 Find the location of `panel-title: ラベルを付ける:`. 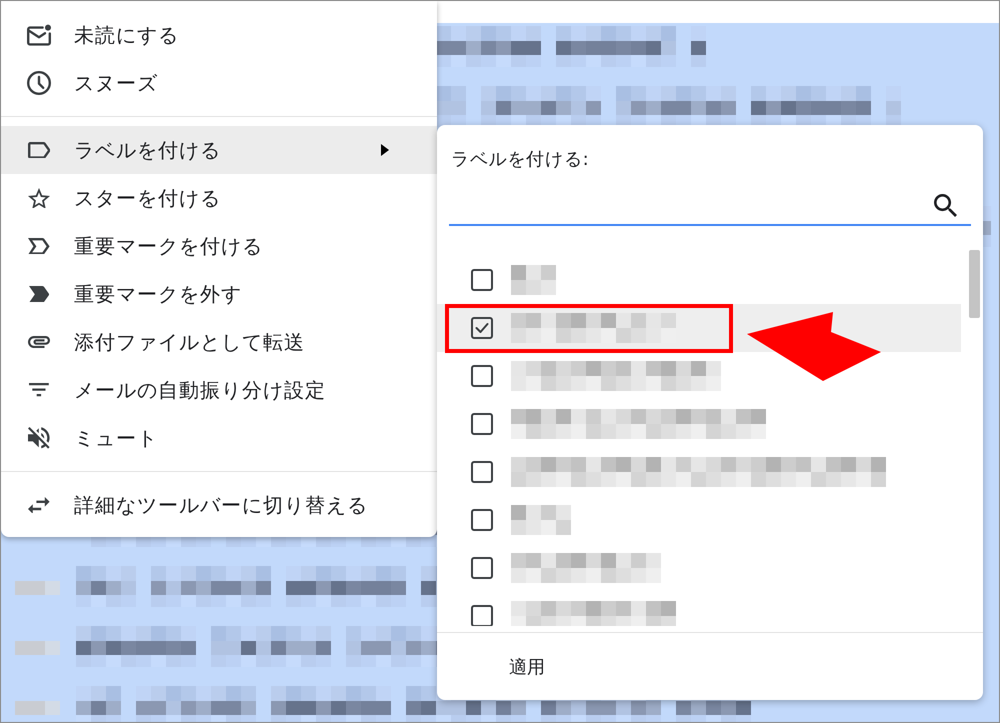

panel-title: ラベルを付ける: is located at coordinates (520, 160).